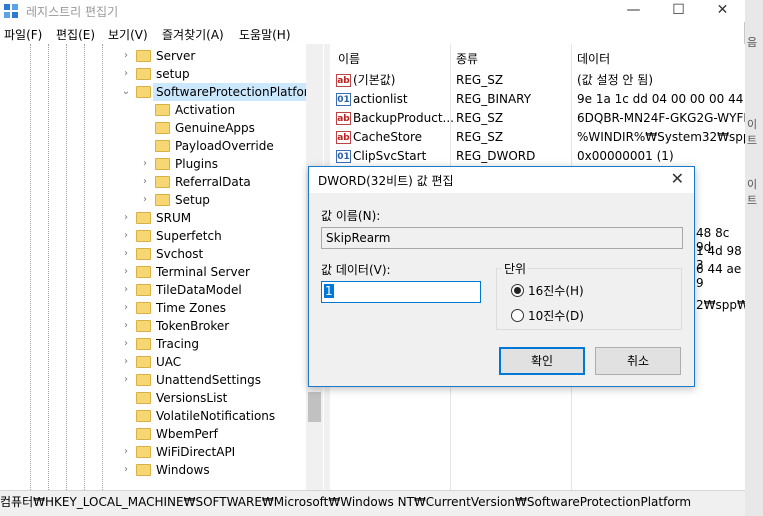  Describe the element at coordinates (192, 398) in the screenshot. I see `tree-item-label: VersionsList` at that location.